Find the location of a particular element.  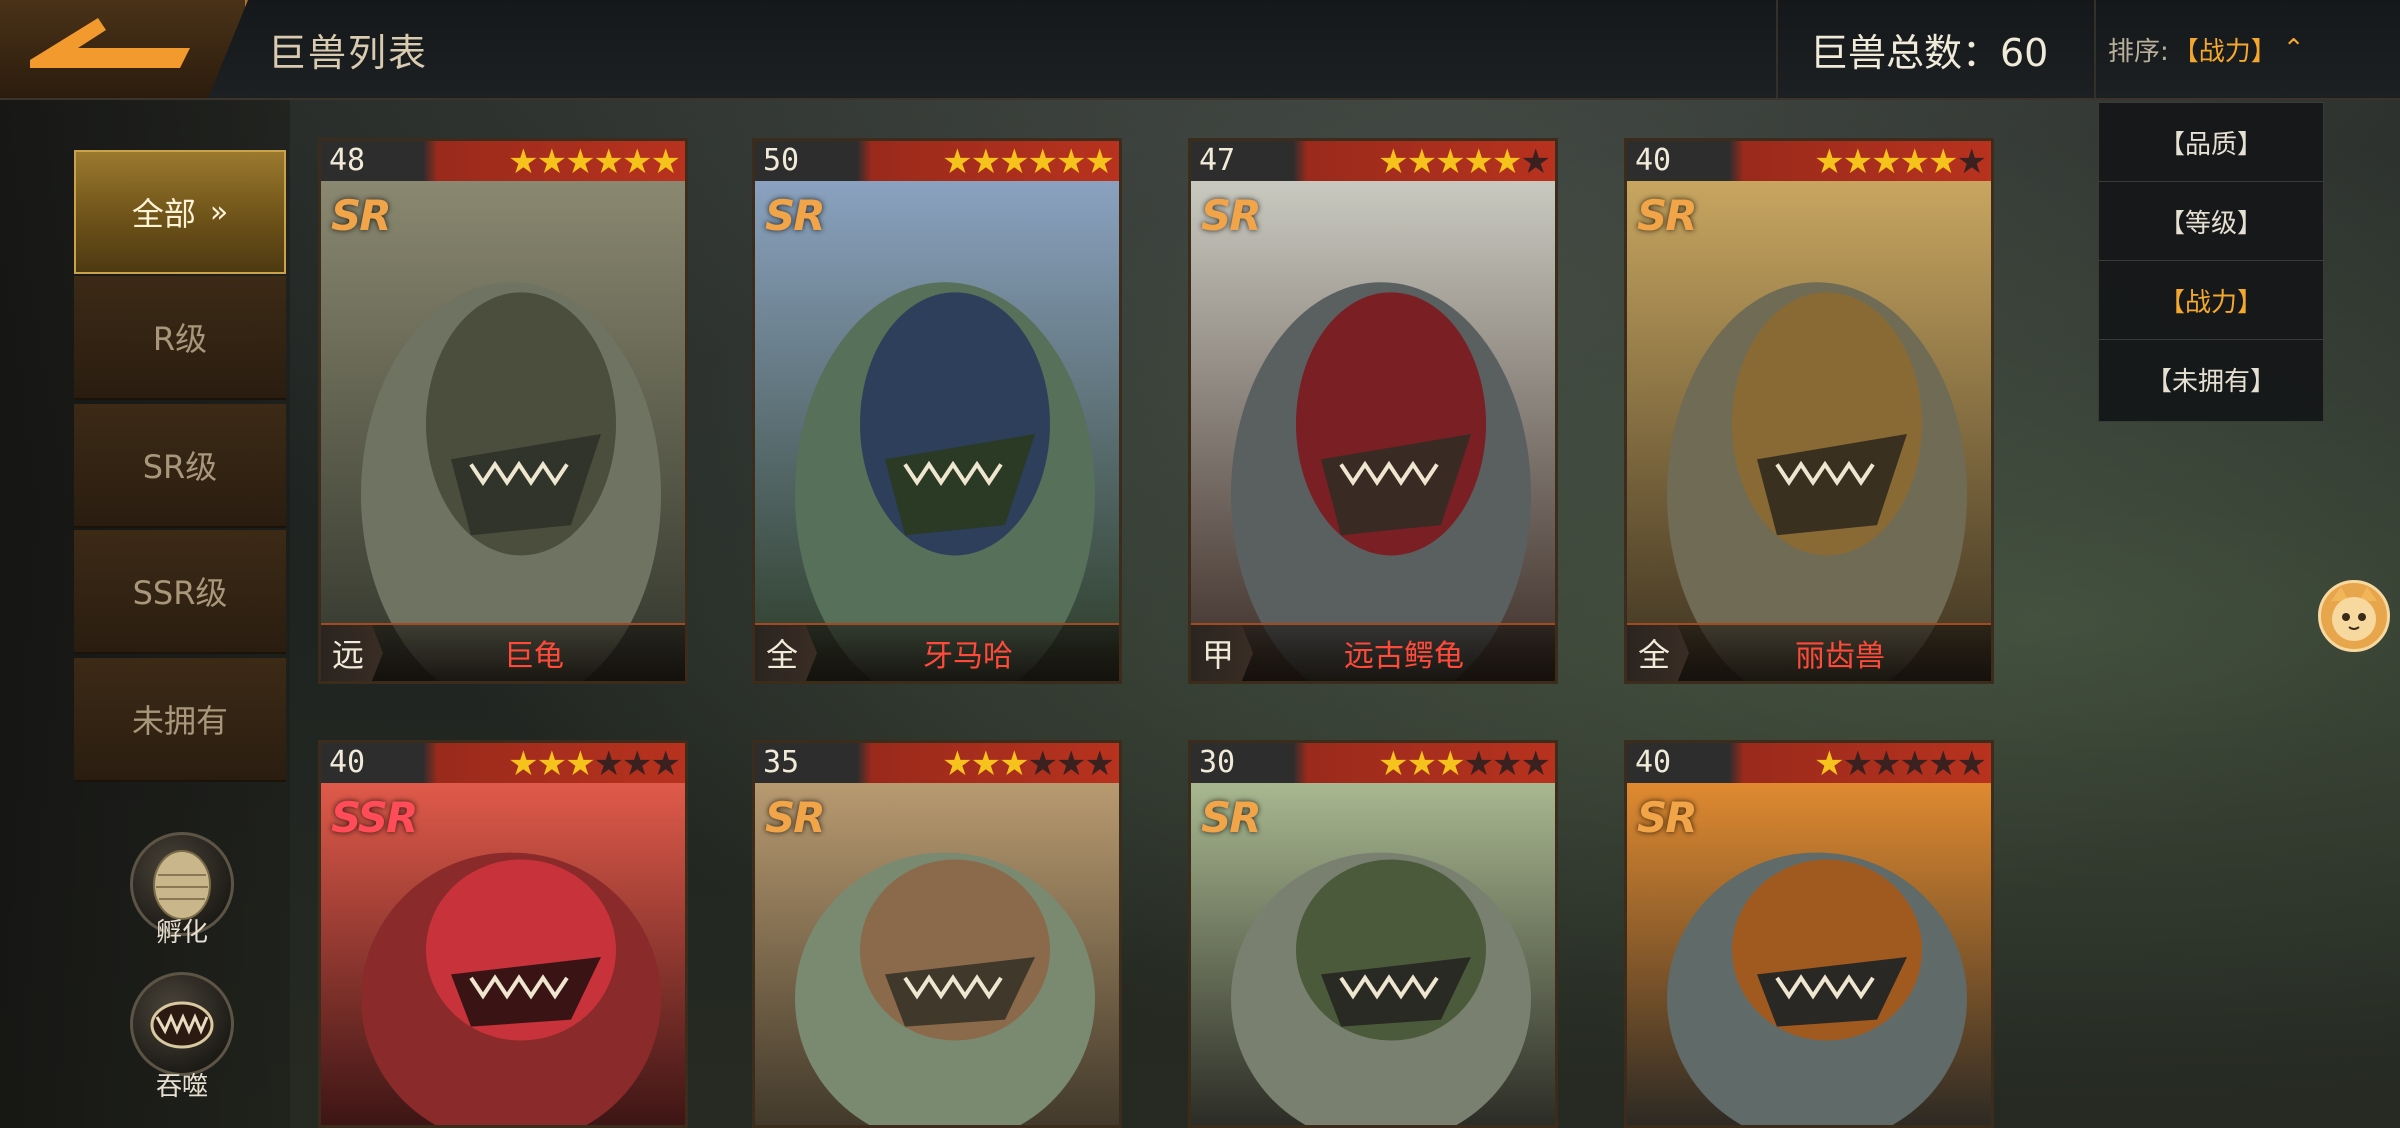

beast-level: 47 is located at coordinates (1217, 160).